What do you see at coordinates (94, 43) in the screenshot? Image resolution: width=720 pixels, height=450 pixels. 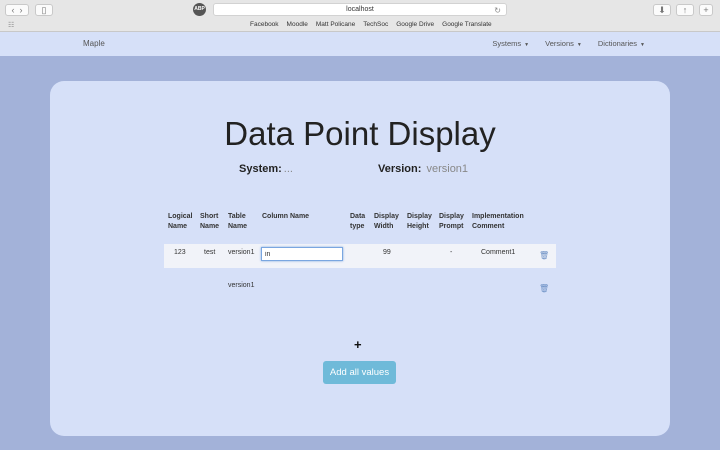 I see `brand-link: Maple` at bounding box center [94, 43].